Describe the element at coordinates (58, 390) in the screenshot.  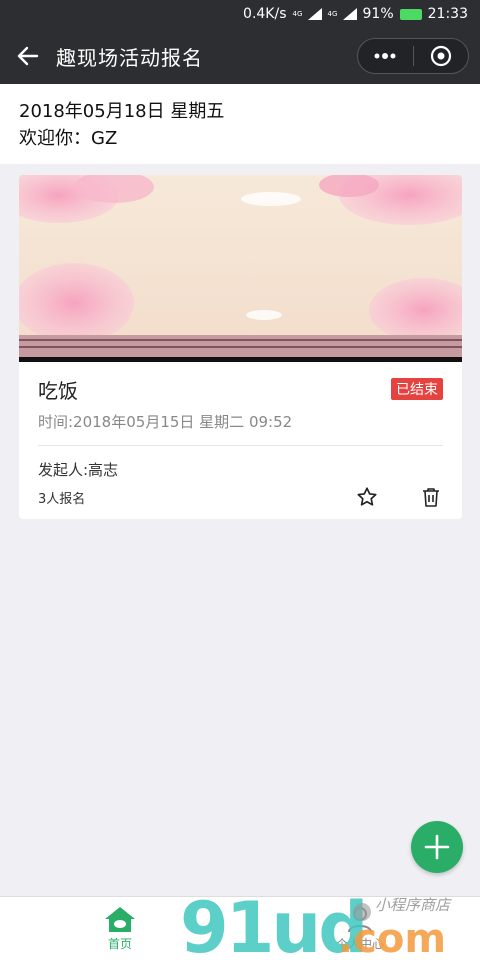
I see `activity-title: 吃饭` at that location.